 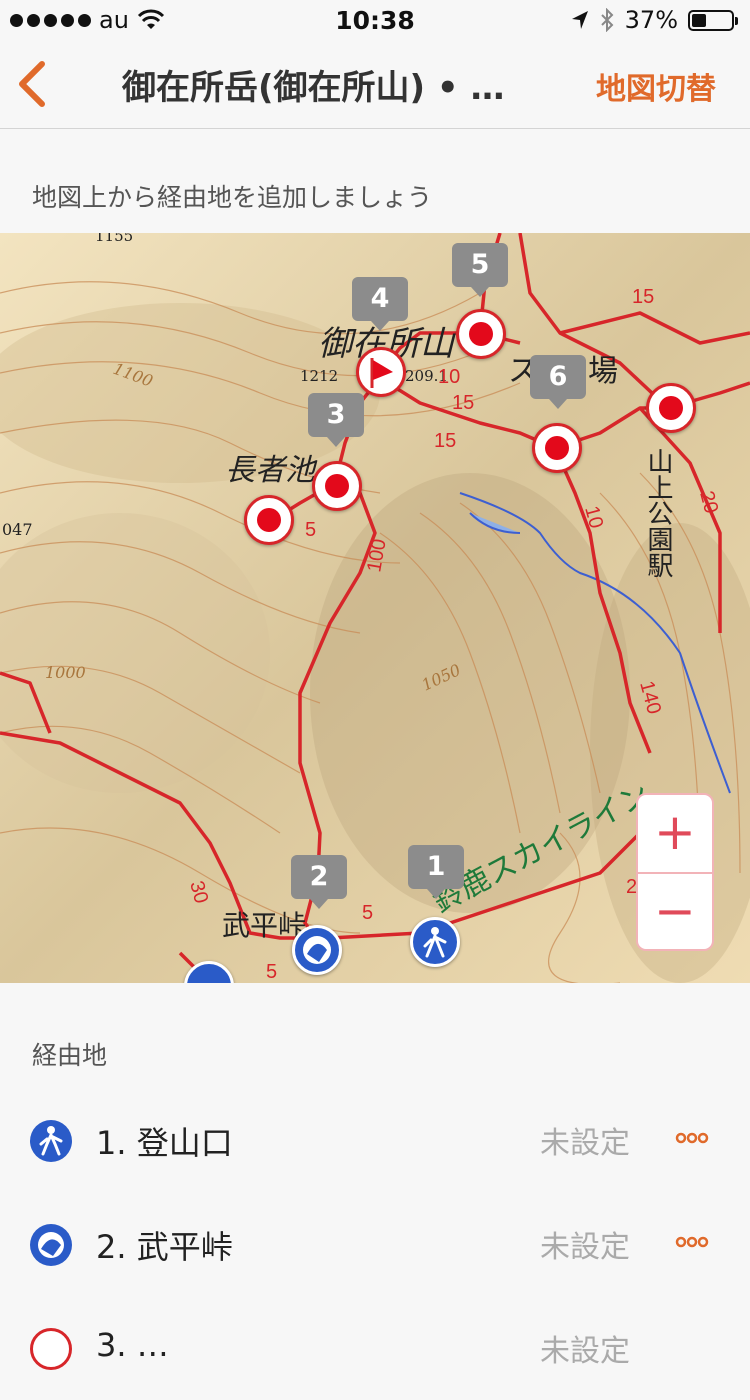 I want to click on map-label-elev-1212: 1212, so click(x=319, y=376).